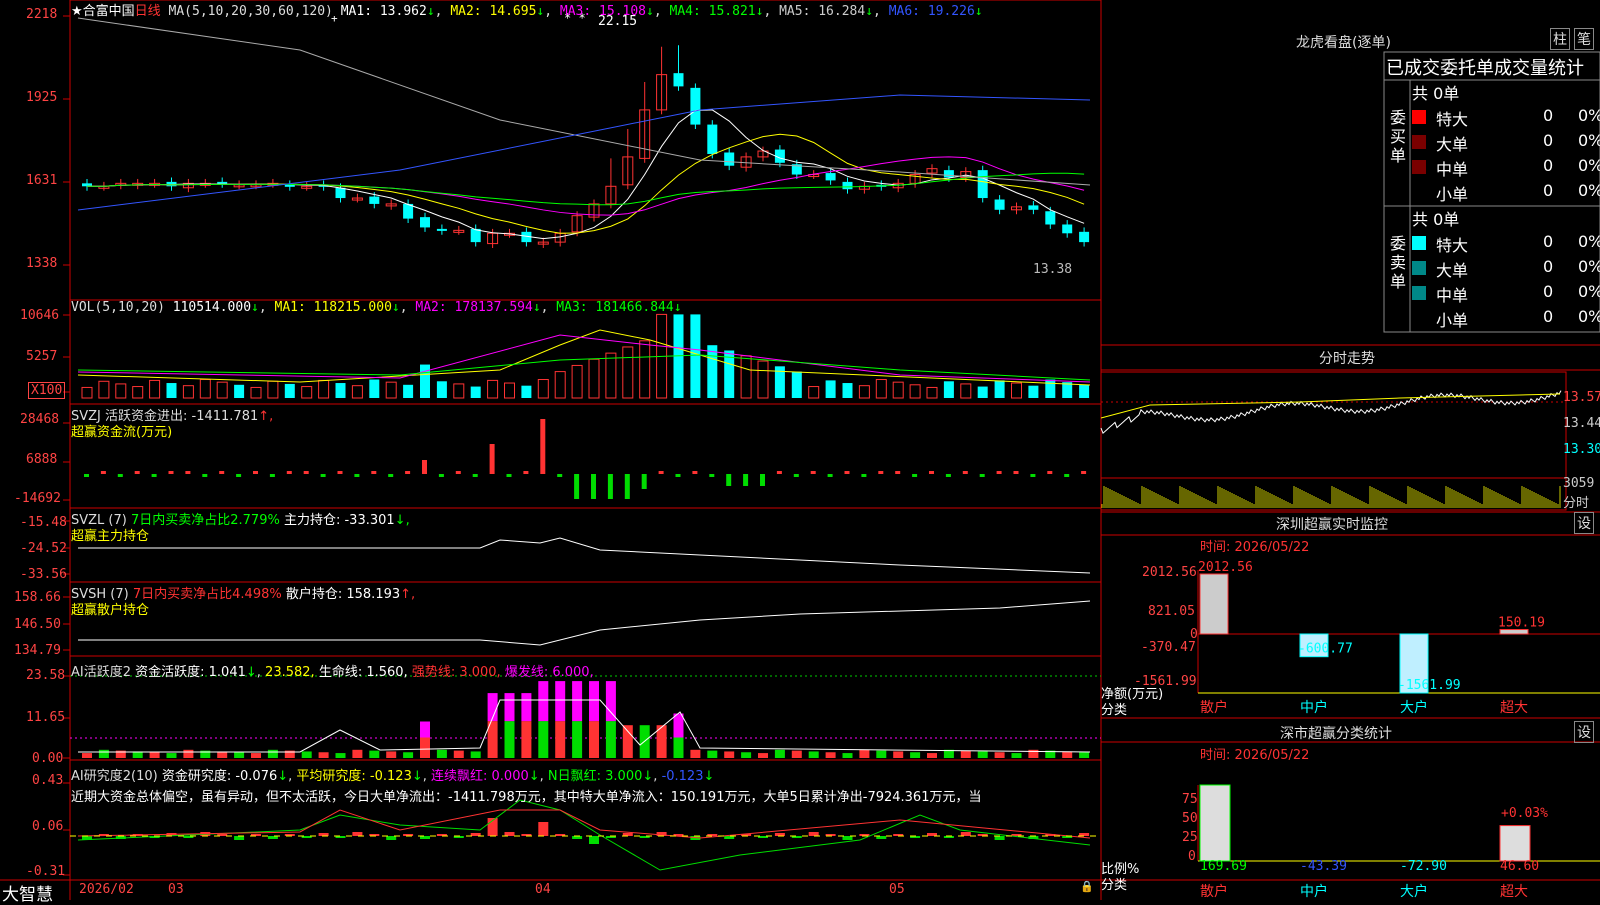 The image size is (1600, 905). I want to click on monitor-bar-label: -600.77, so click(1325, 649).